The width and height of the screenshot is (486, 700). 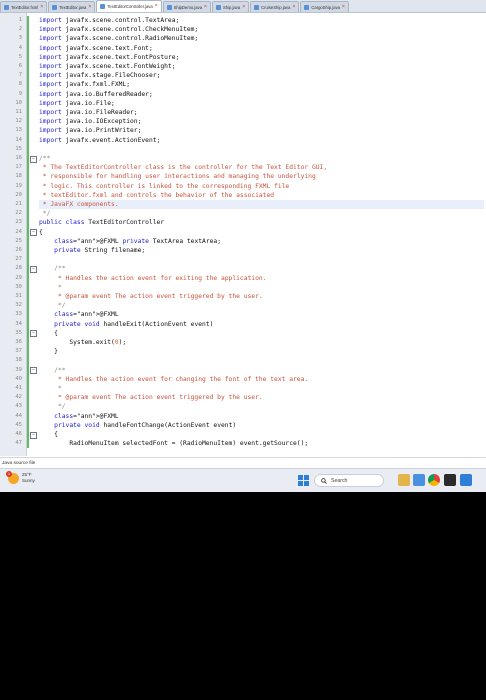 What do you see at coordinates (18, 369) in the screenshot?
I see `line-number: 39` at bounding box center [18, 369].